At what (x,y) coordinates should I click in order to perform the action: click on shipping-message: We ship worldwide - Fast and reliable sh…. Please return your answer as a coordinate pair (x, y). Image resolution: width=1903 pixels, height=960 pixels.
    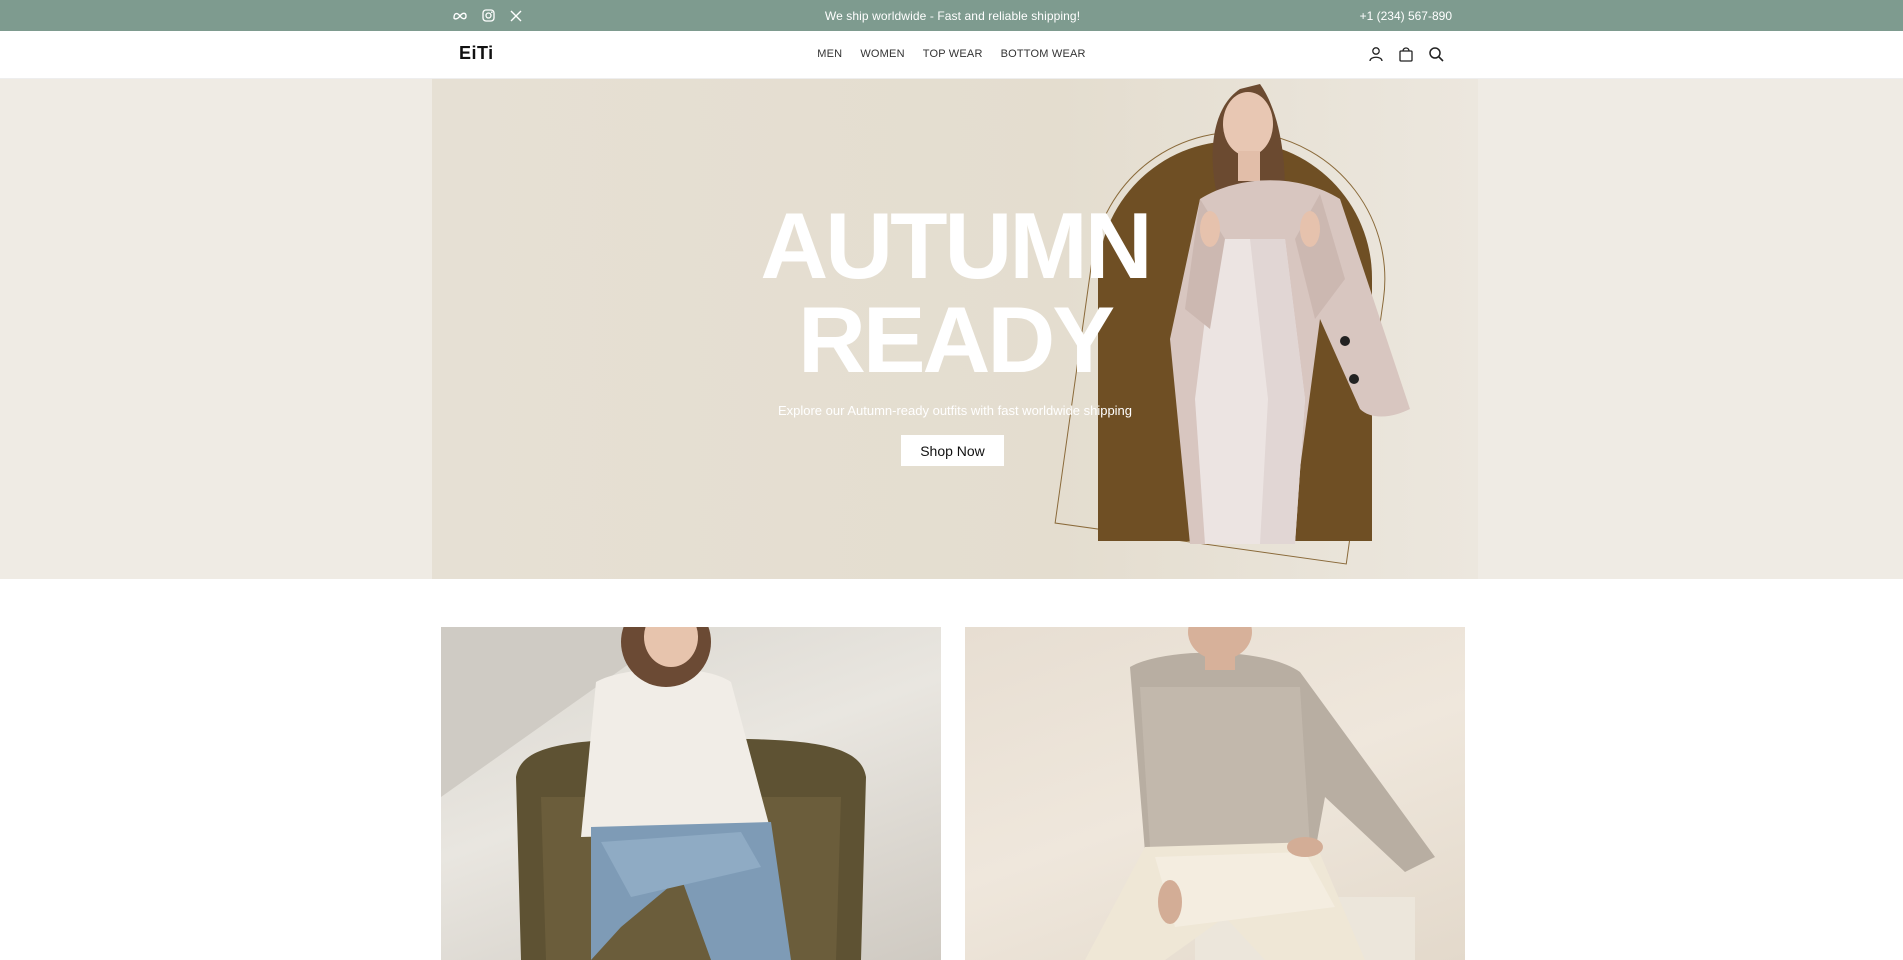
    Looking at the image, I should click on (952, 15).